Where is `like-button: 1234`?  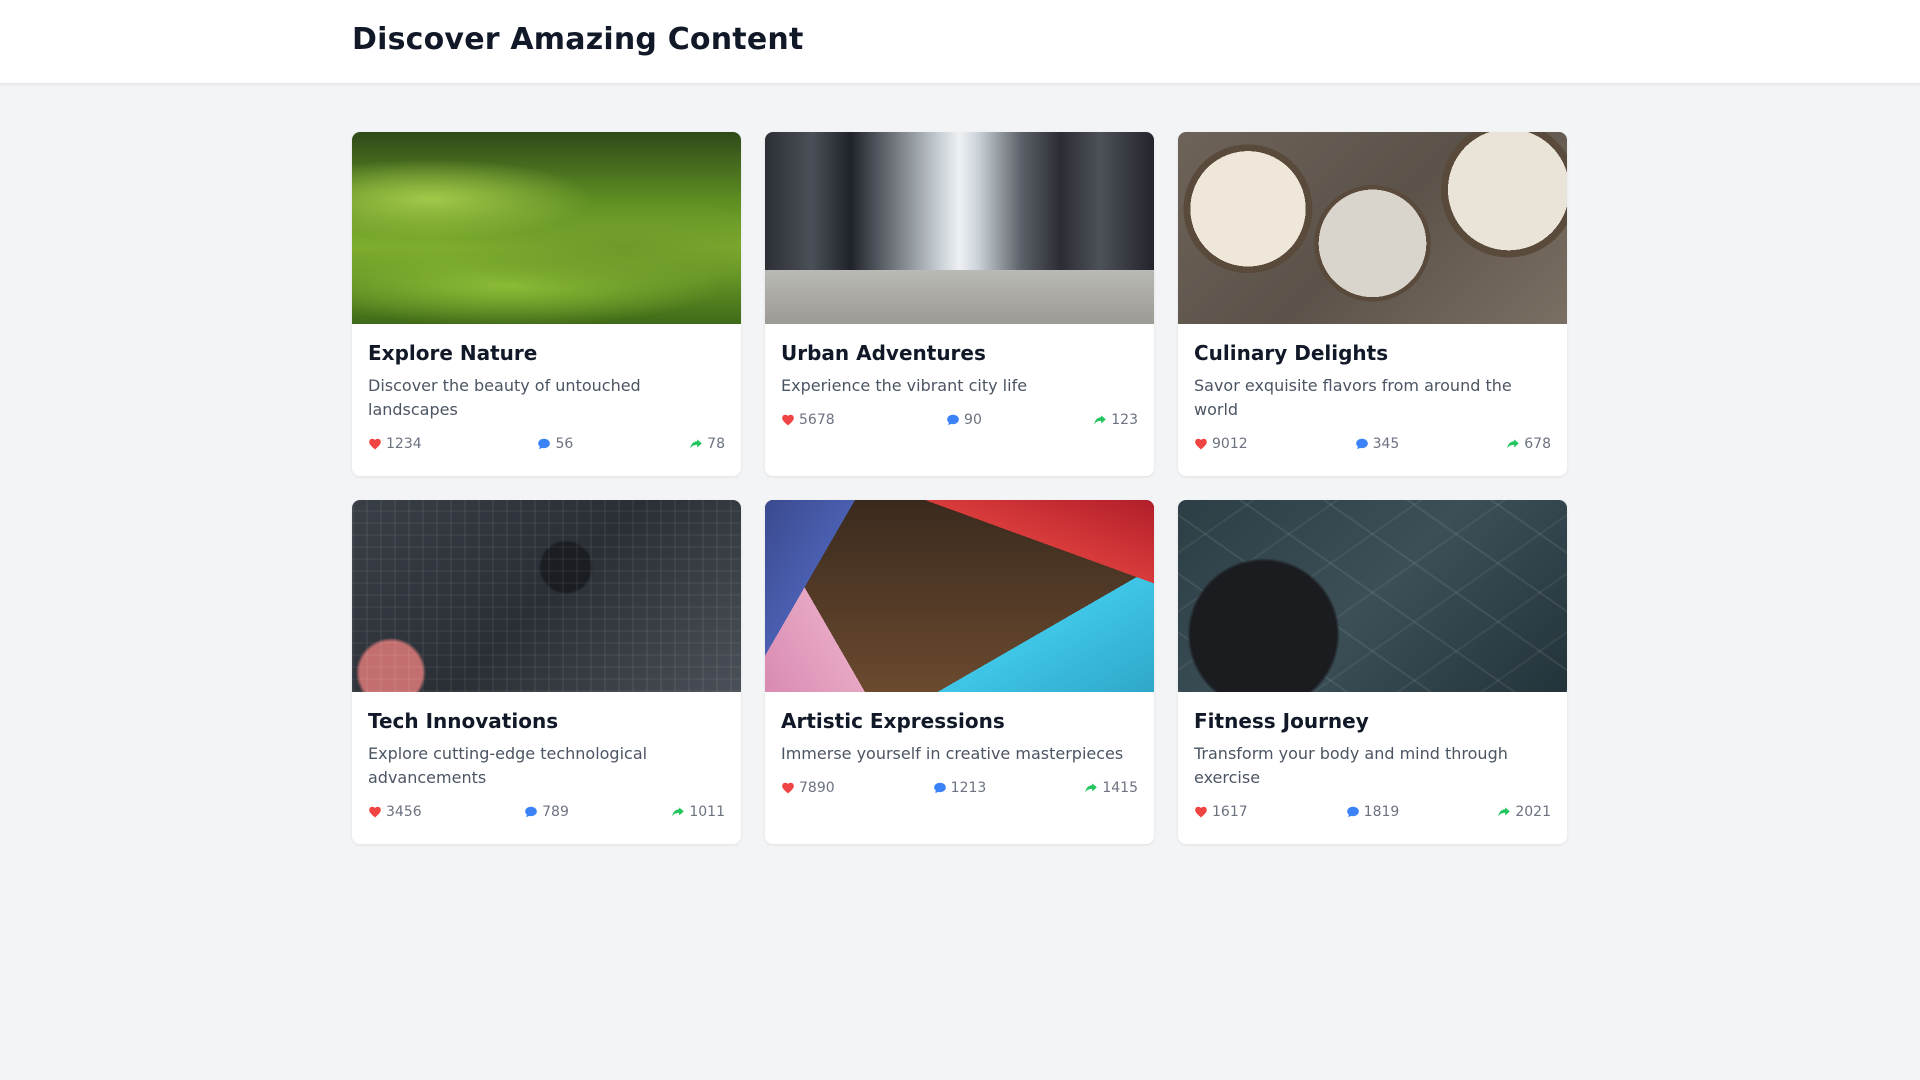 like-button: 1234 is located at coordinates (395, 444).